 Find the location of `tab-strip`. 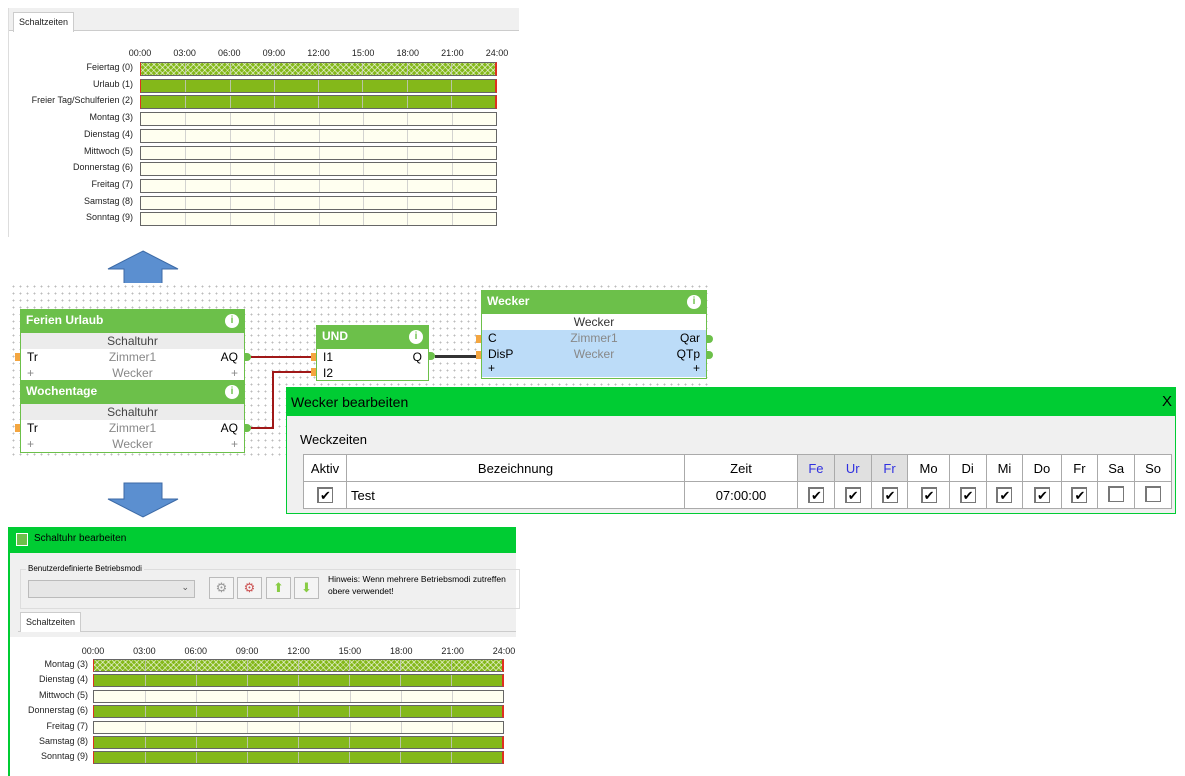

tab-strip is located at coordinates (264, 19).